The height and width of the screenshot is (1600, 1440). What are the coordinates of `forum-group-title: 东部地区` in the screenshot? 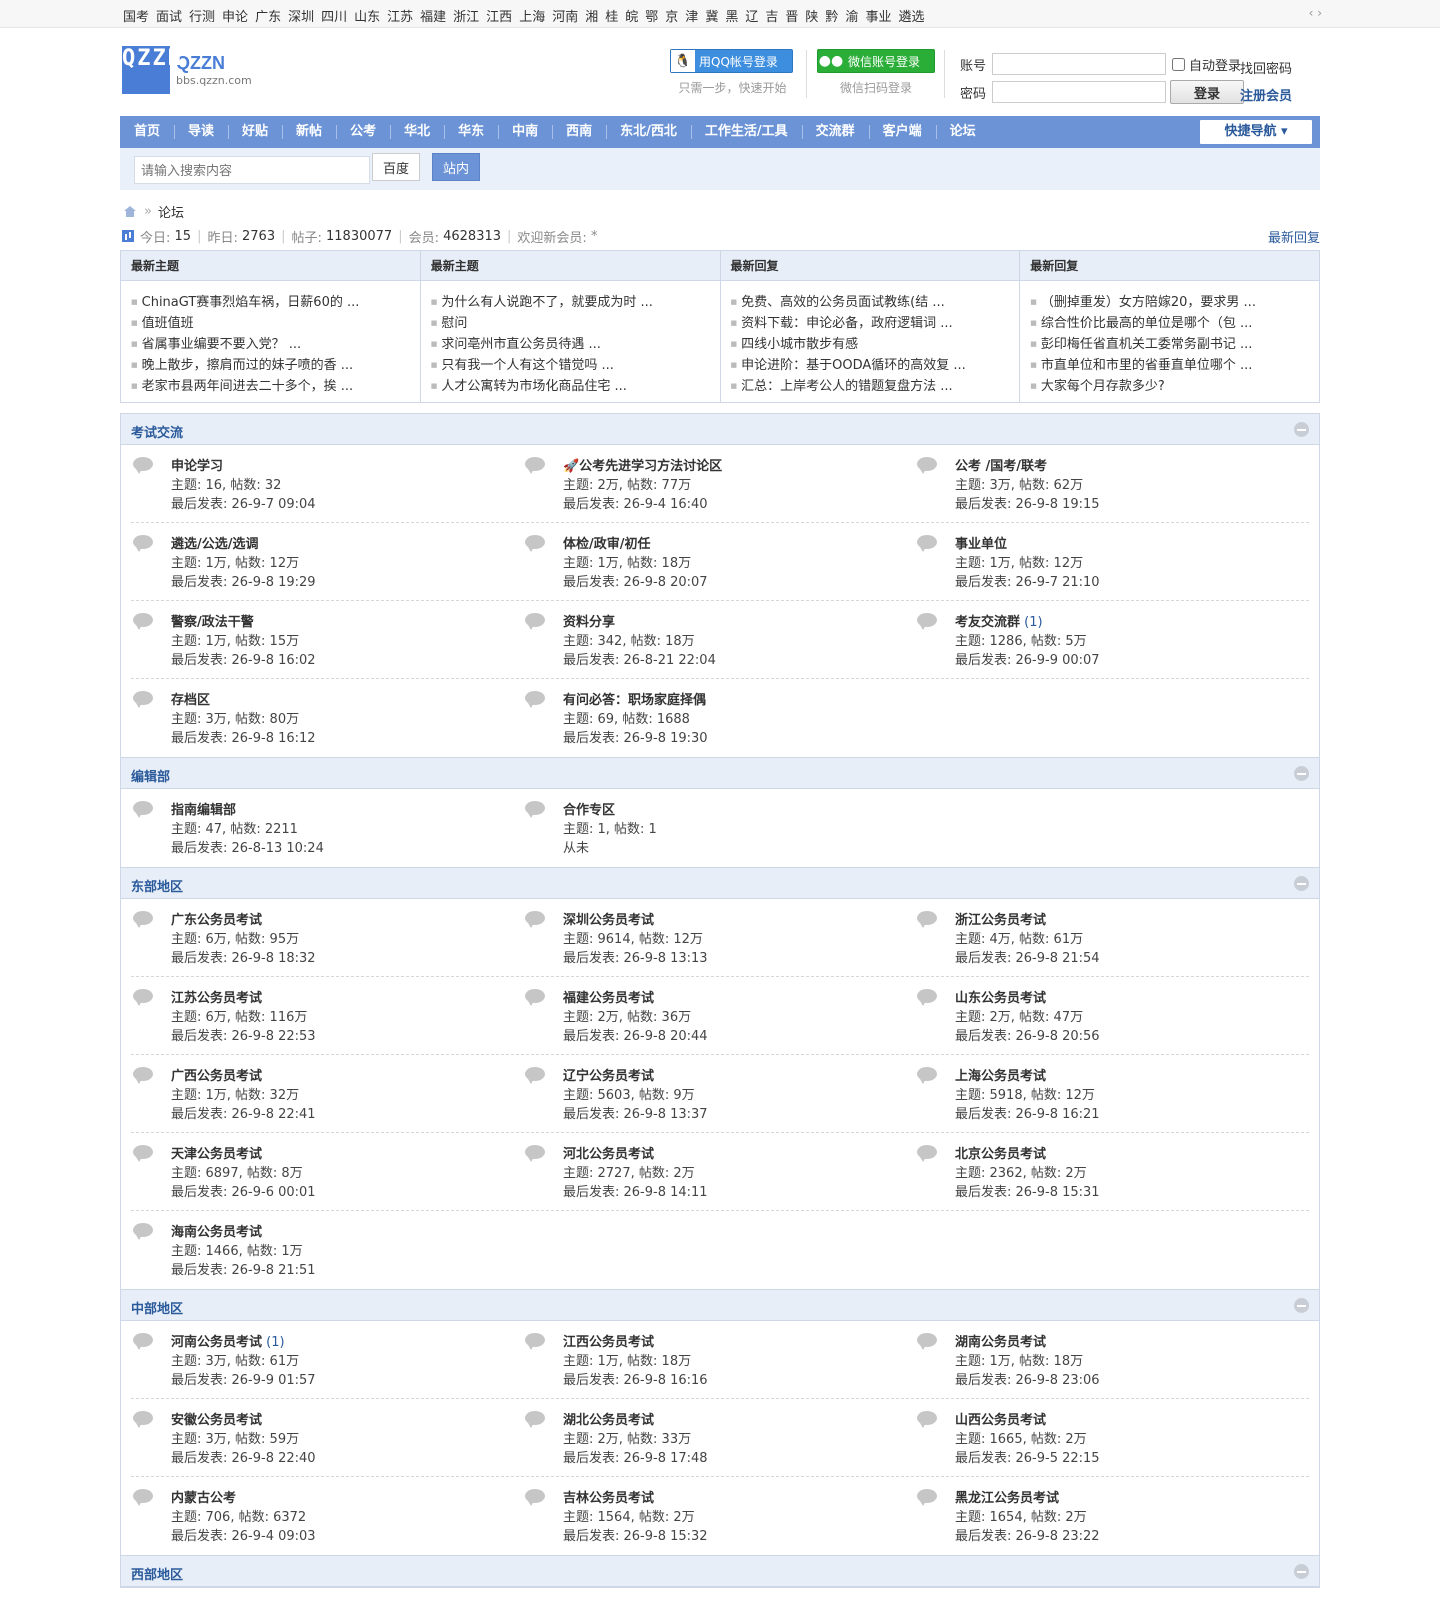 It's located at (157, 885).